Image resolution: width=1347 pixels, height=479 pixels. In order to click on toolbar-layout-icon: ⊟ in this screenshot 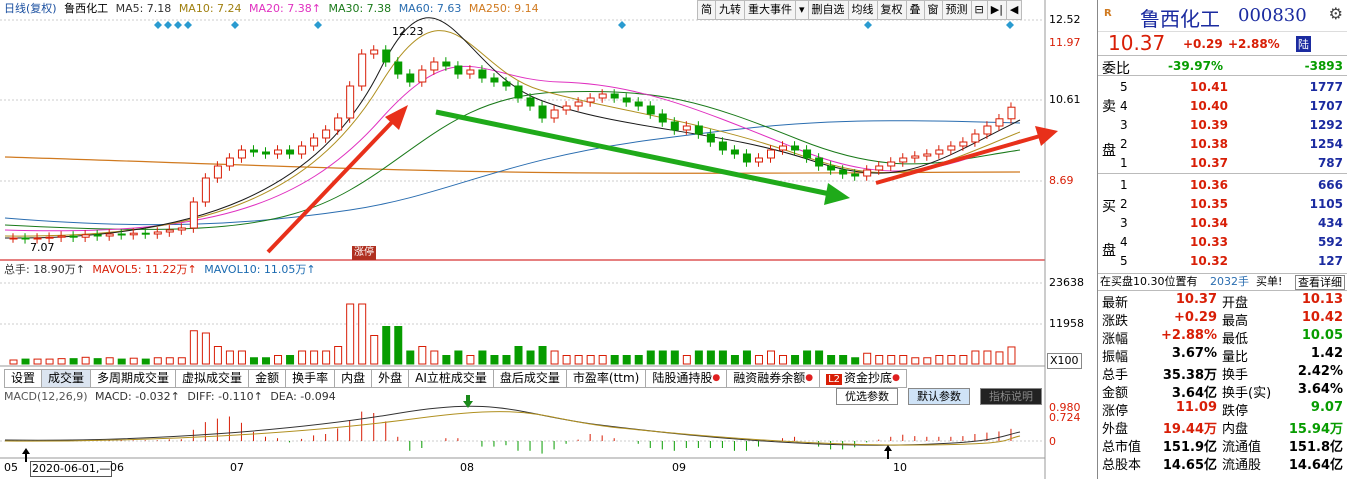, I will do `click(979, 10)`.